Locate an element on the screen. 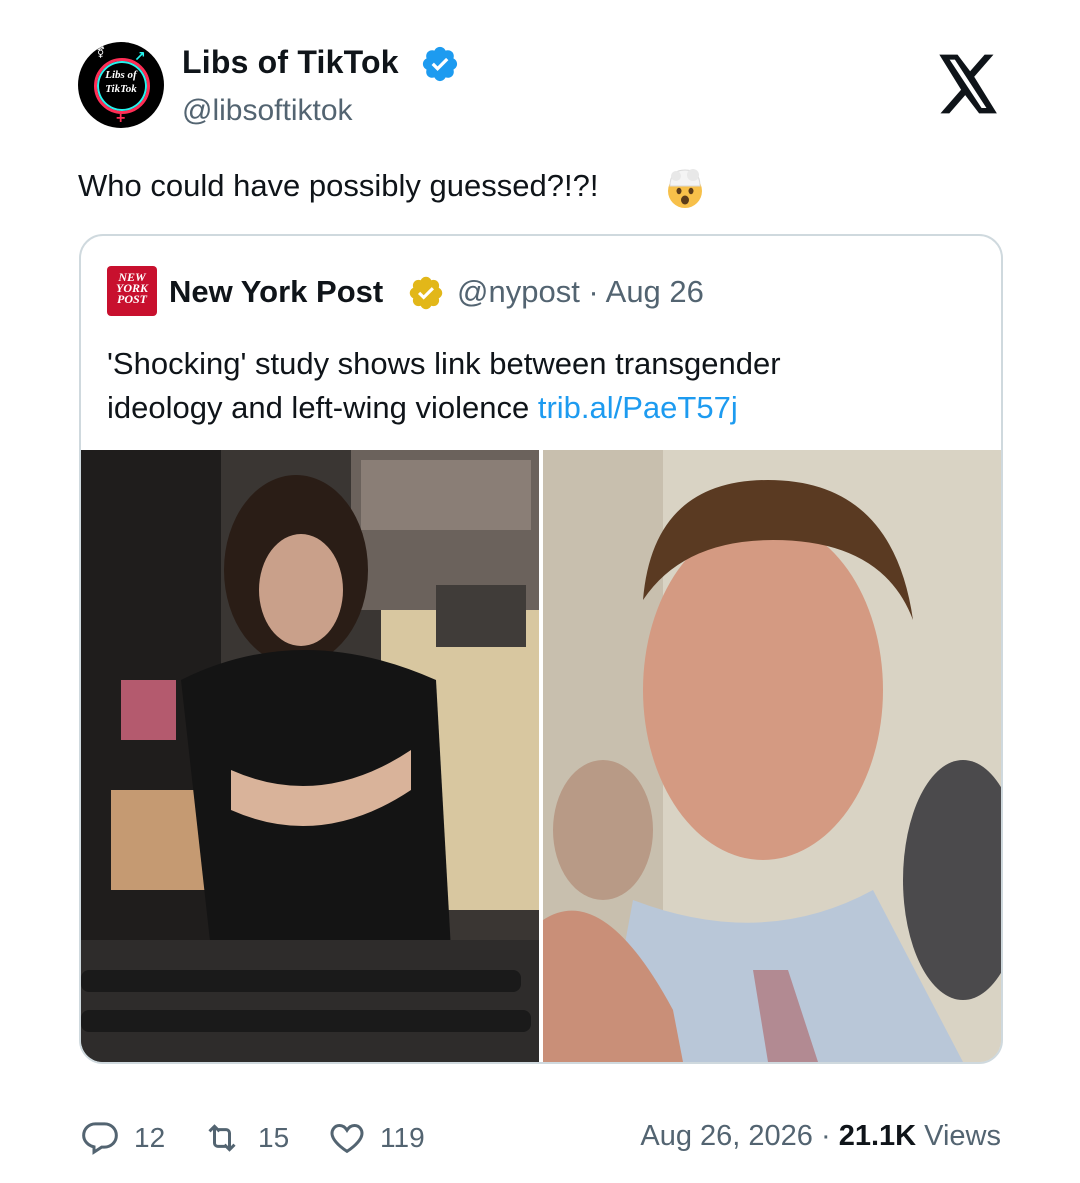 The height and width of the screenshot is (1183, 1080). avatar-logo-line1: Libs of is located at coordinates (121, 75).